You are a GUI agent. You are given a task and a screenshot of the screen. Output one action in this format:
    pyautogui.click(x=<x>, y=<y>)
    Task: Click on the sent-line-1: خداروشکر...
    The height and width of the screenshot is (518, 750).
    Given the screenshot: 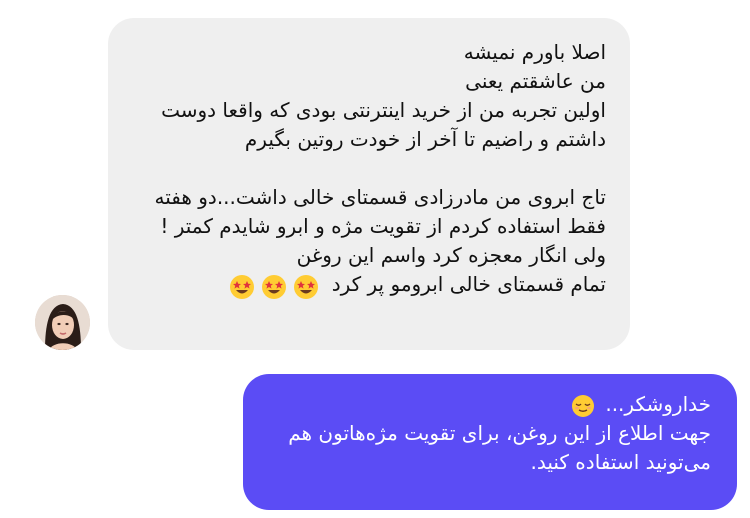 What is the action you would take?
    pyautogui.click(x=658, y=404)
    